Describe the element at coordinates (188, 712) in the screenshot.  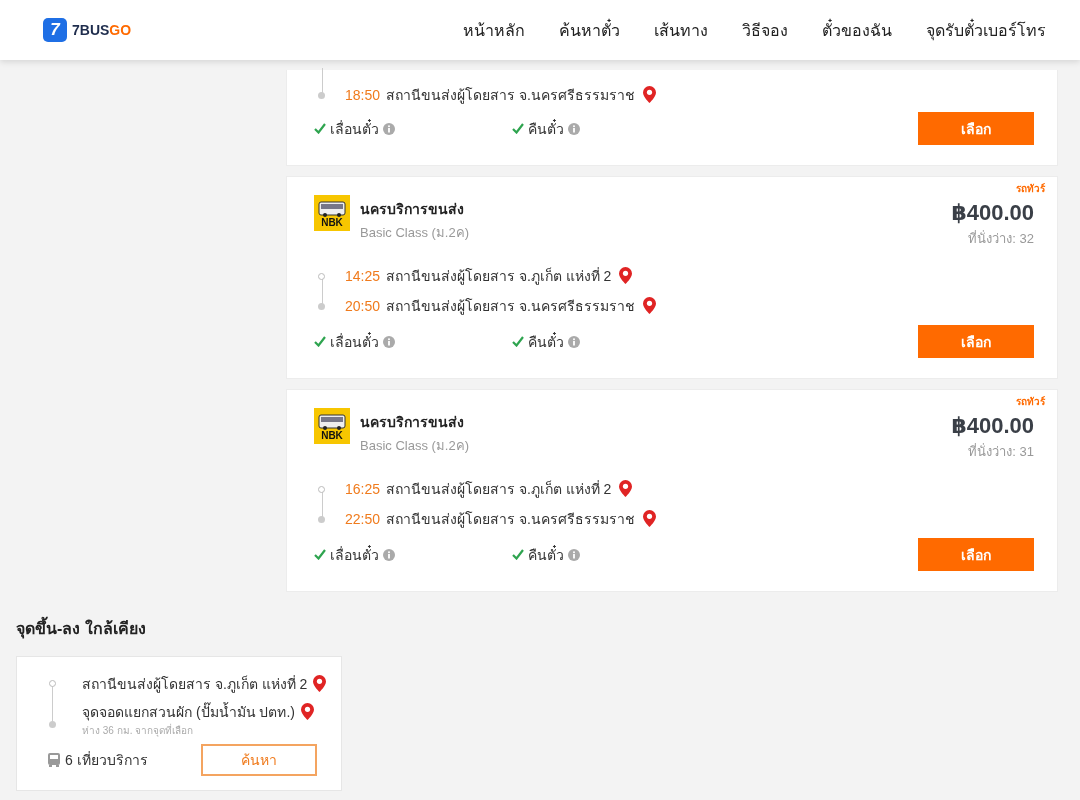
I see `stop-name: จุดจอดแยกสวนผัก (ปั๊มน้ำมัน ปตท.)` at that location.